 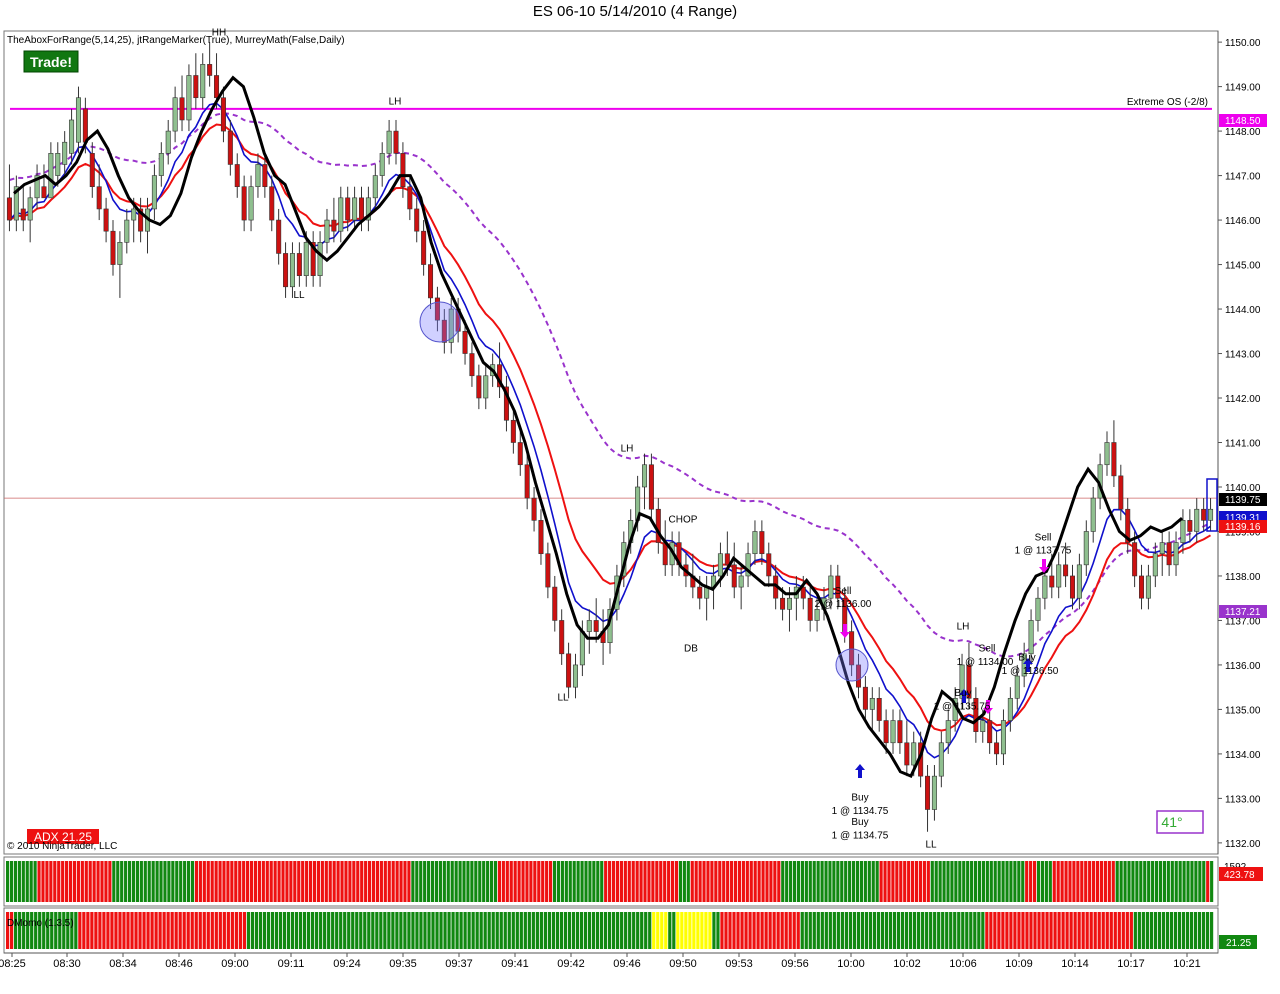 I want to click on x-tick-label: 08:34, so click(x=123, y=964).